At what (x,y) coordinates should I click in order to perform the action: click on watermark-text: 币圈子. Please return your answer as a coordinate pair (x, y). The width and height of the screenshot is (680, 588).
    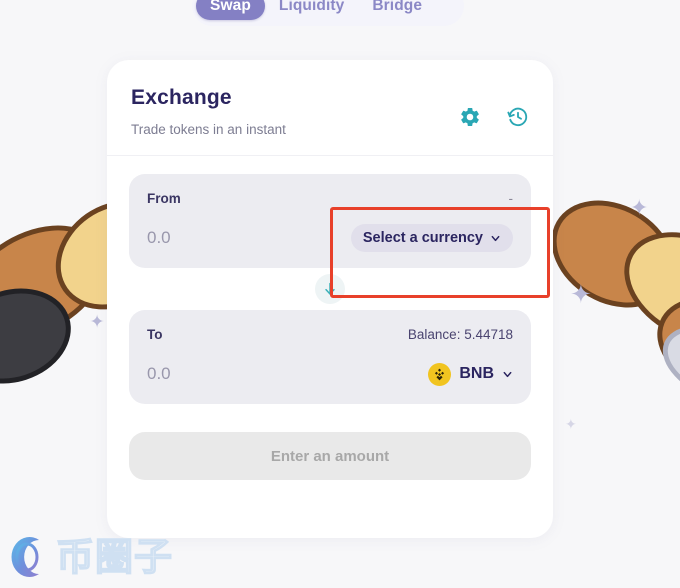
    Looking at the image, I should click on (114, 557).